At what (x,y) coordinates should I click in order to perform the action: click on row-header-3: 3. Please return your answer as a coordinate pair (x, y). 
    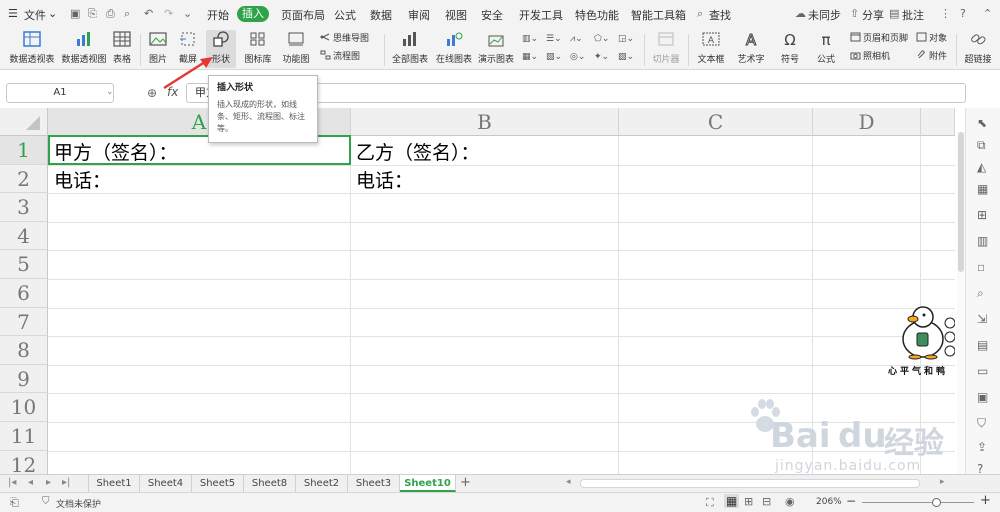
    Looking at the image, I should click on (24, 207).